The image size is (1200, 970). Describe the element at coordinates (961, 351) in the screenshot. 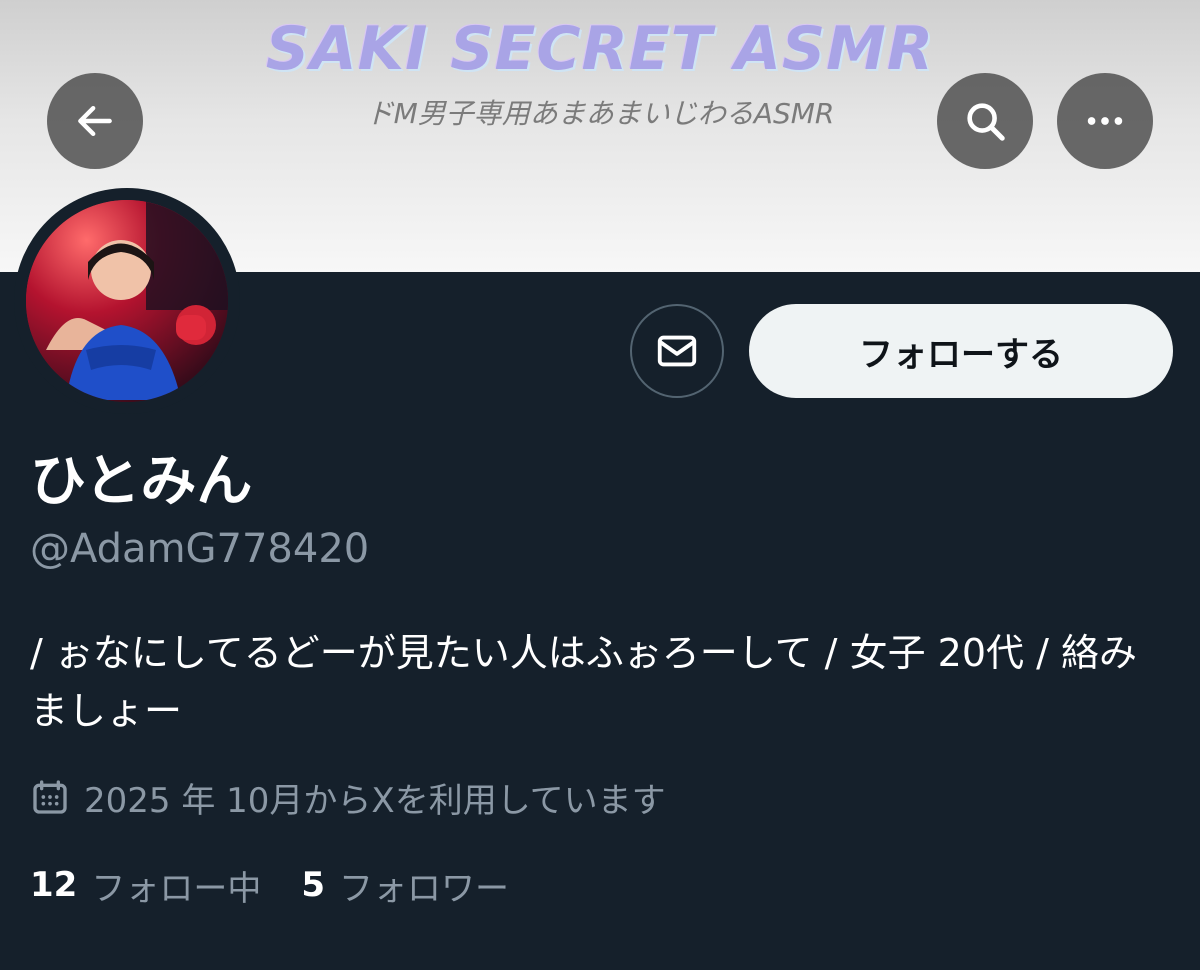

I see `follow-button: フォローする` at that location.